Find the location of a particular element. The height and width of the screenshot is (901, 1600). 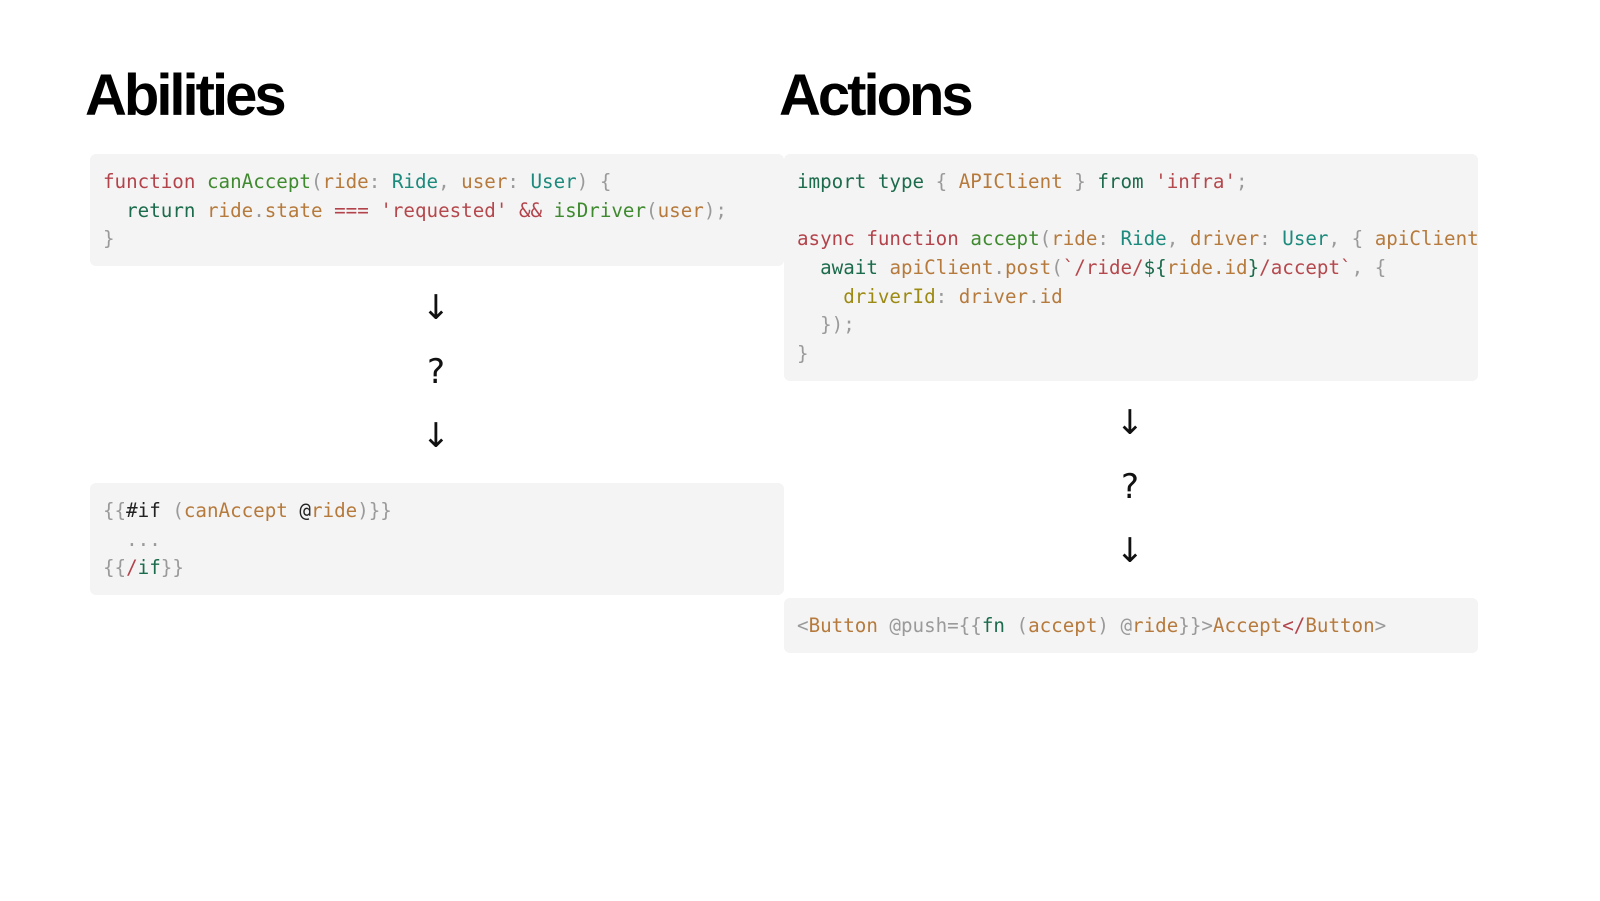

code-token: < is located at coordinates (803, 625).